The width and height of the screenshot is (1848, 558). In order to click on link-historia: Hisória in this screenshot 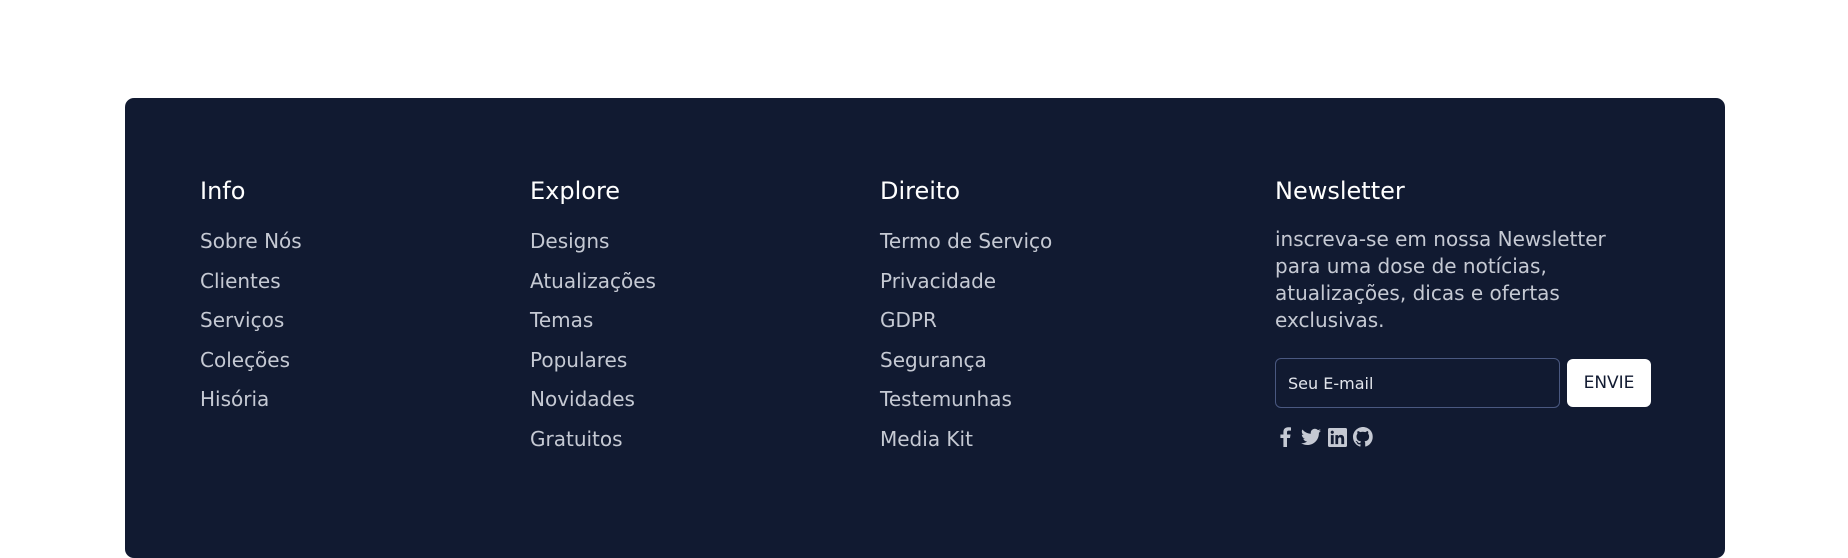, I will do `click(234, 399)`.